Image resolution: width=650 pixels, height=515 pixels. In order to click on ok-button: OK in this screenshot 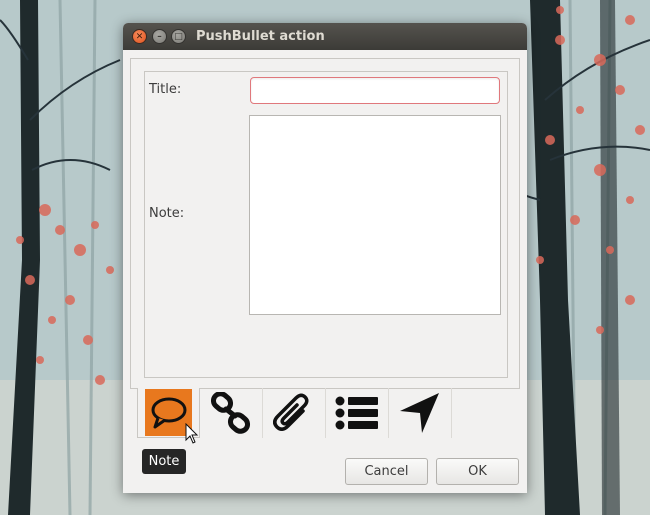, I will do `click(477, 471)`.